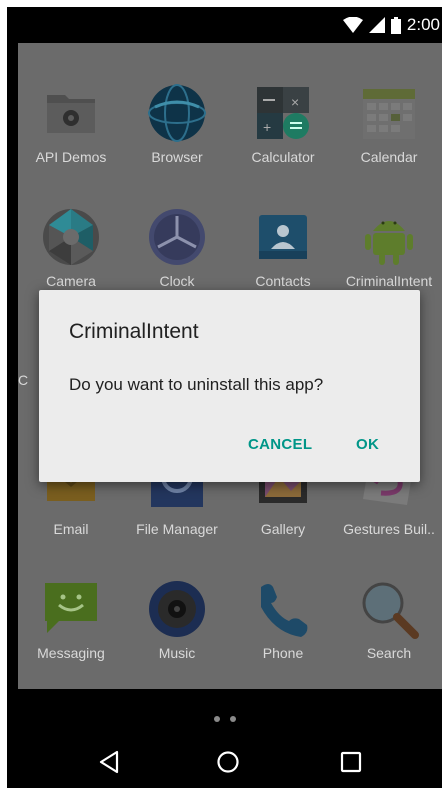  What do you see at coordinates (196, 384) in the screenshot?
I see `dialog-message: Do you want to uninstall this app?` at bounding box center [196, 384].